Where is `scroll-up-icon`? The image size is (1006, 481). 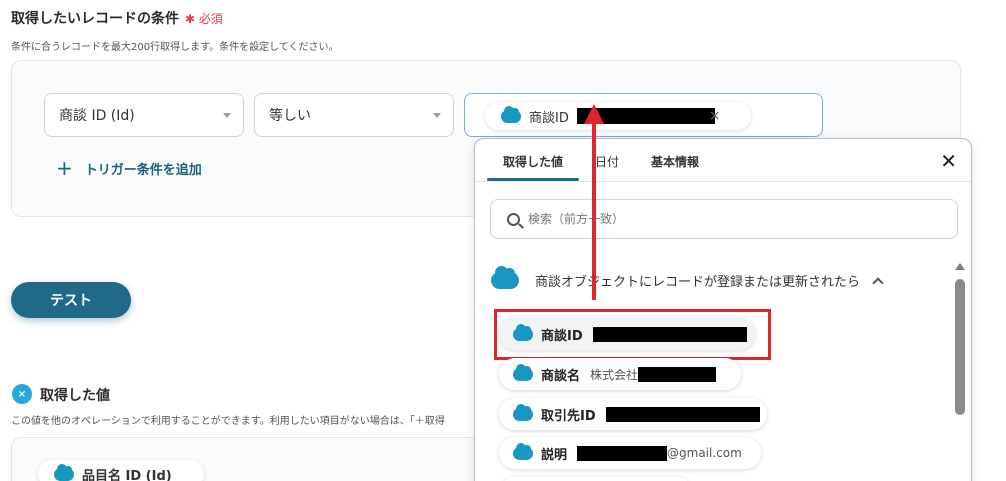
scroll-up-icon is located at coordinates (960, 266).